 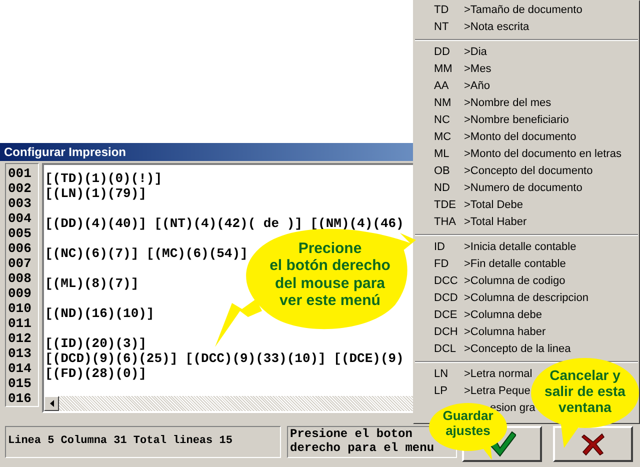 I want to click on menu-code: AA, so click(x=441, y=86).